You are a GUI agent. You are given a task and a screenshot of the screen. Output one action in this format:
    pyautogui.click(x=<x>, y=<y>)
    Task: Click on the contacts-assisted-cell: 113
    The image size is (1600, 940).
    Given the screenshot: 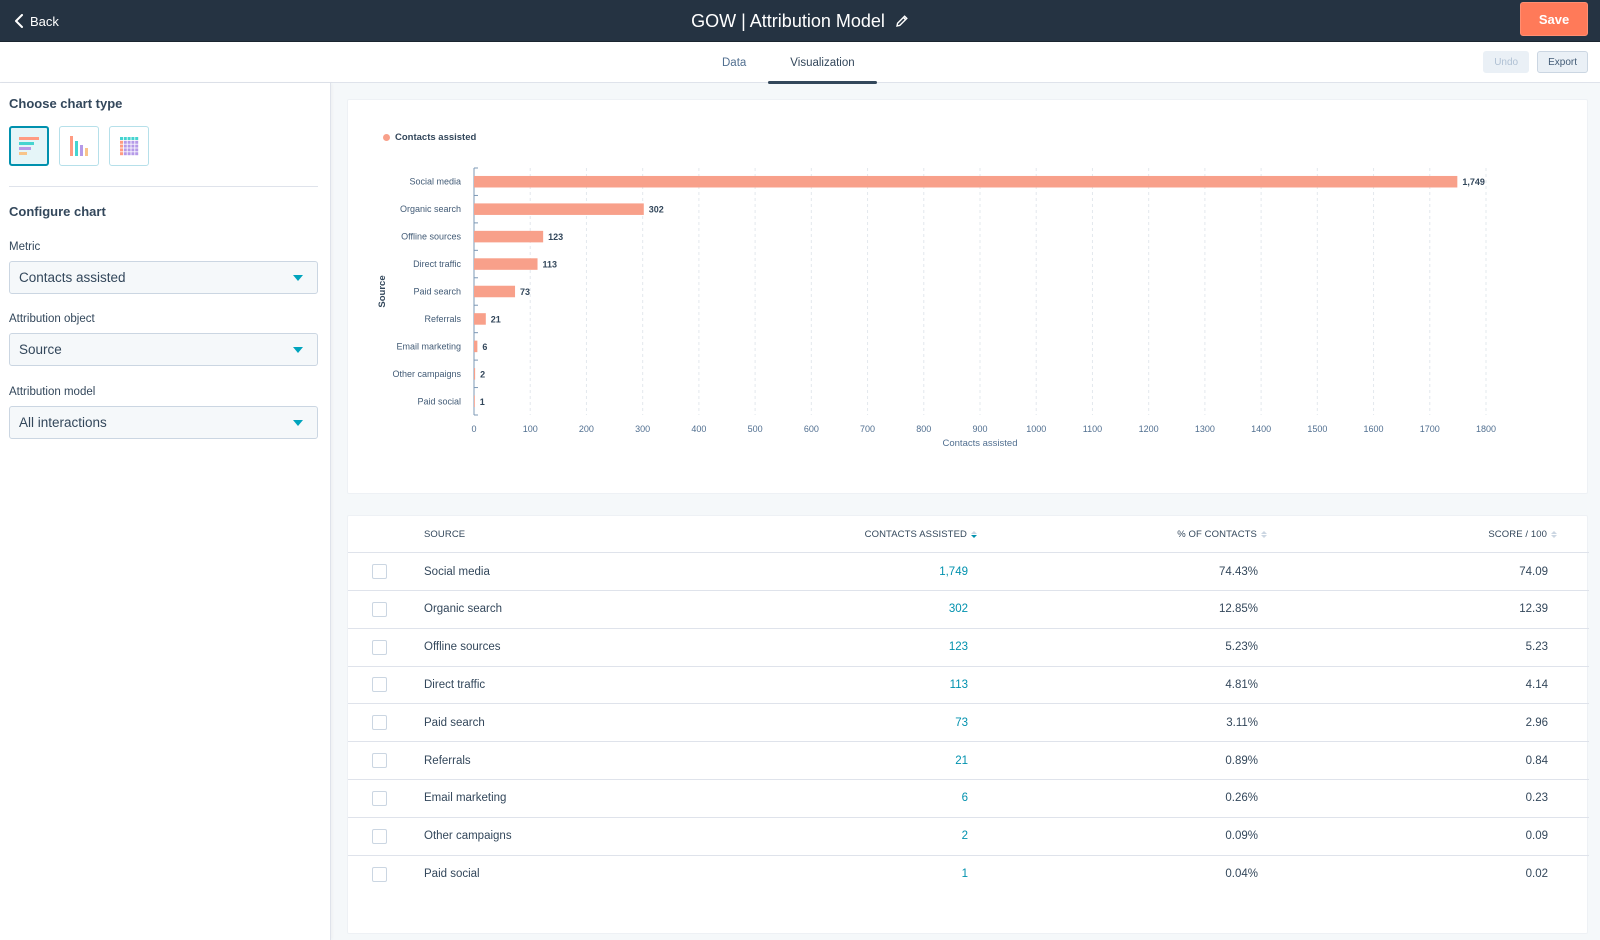 What is the action you would take?
    pyautogui.click(x=959, y=685)
    